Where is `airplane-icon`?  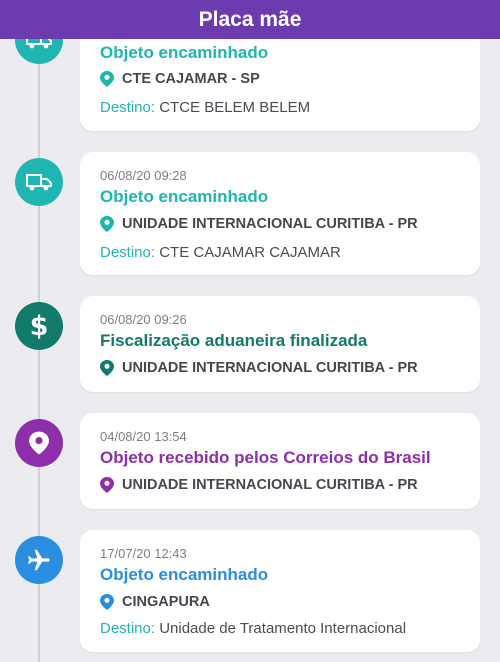 airplane-icon is located at coordinates (39, 560).